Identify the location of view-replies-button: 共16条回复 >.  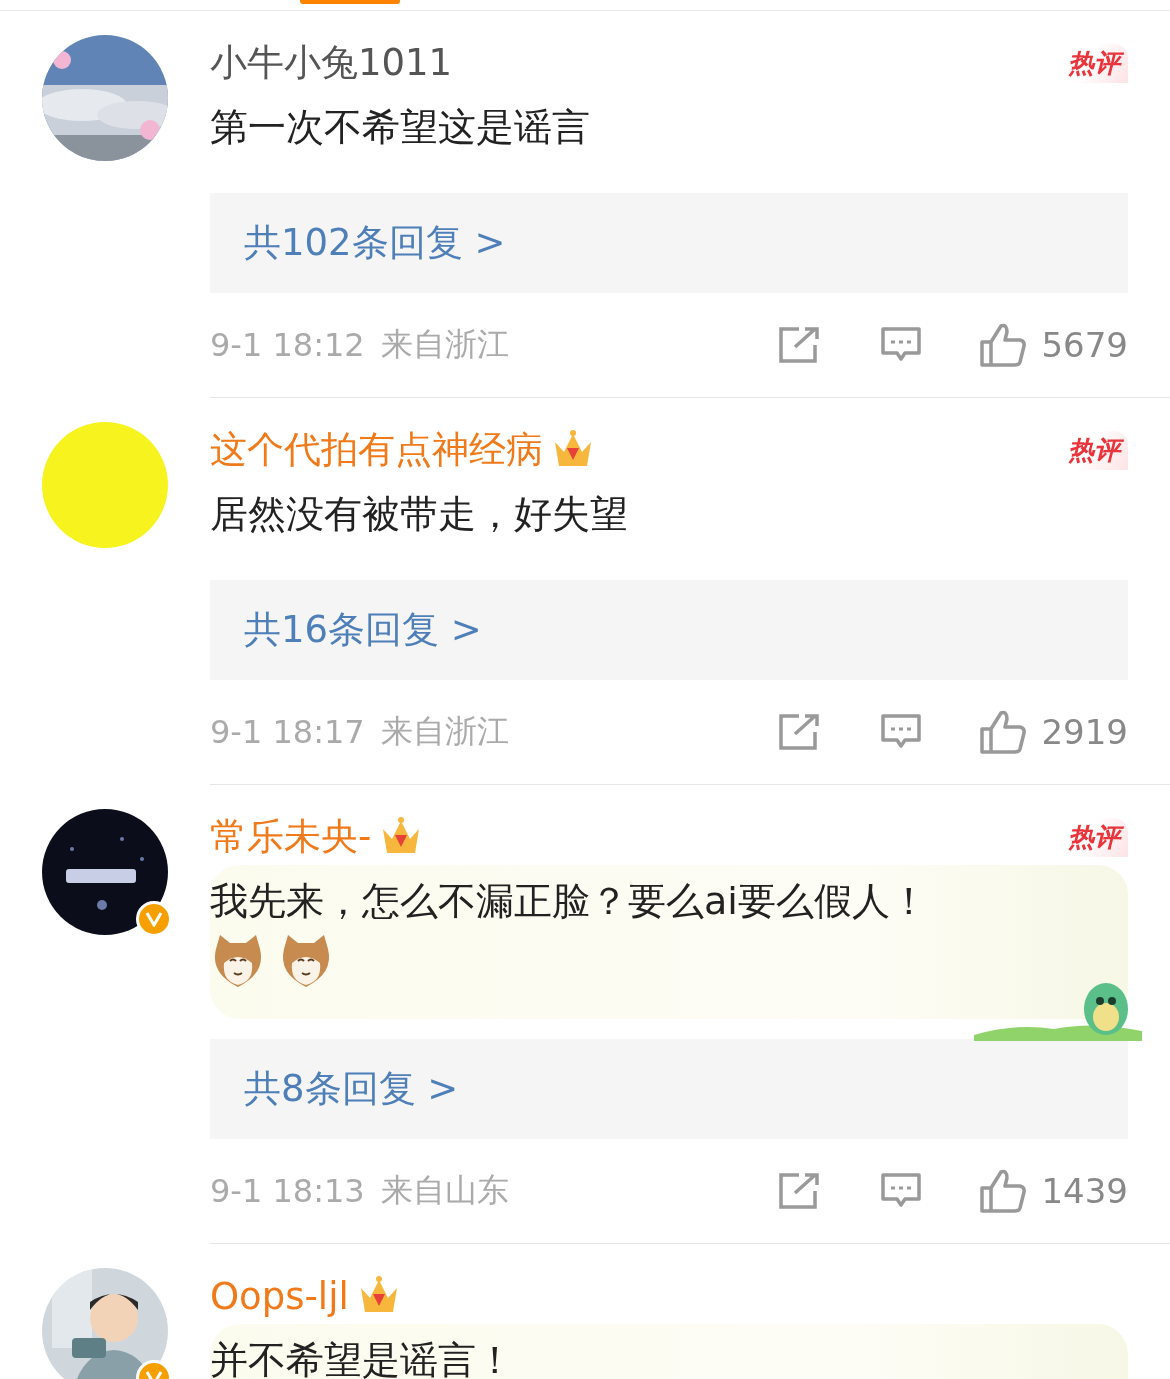
(669, 630).